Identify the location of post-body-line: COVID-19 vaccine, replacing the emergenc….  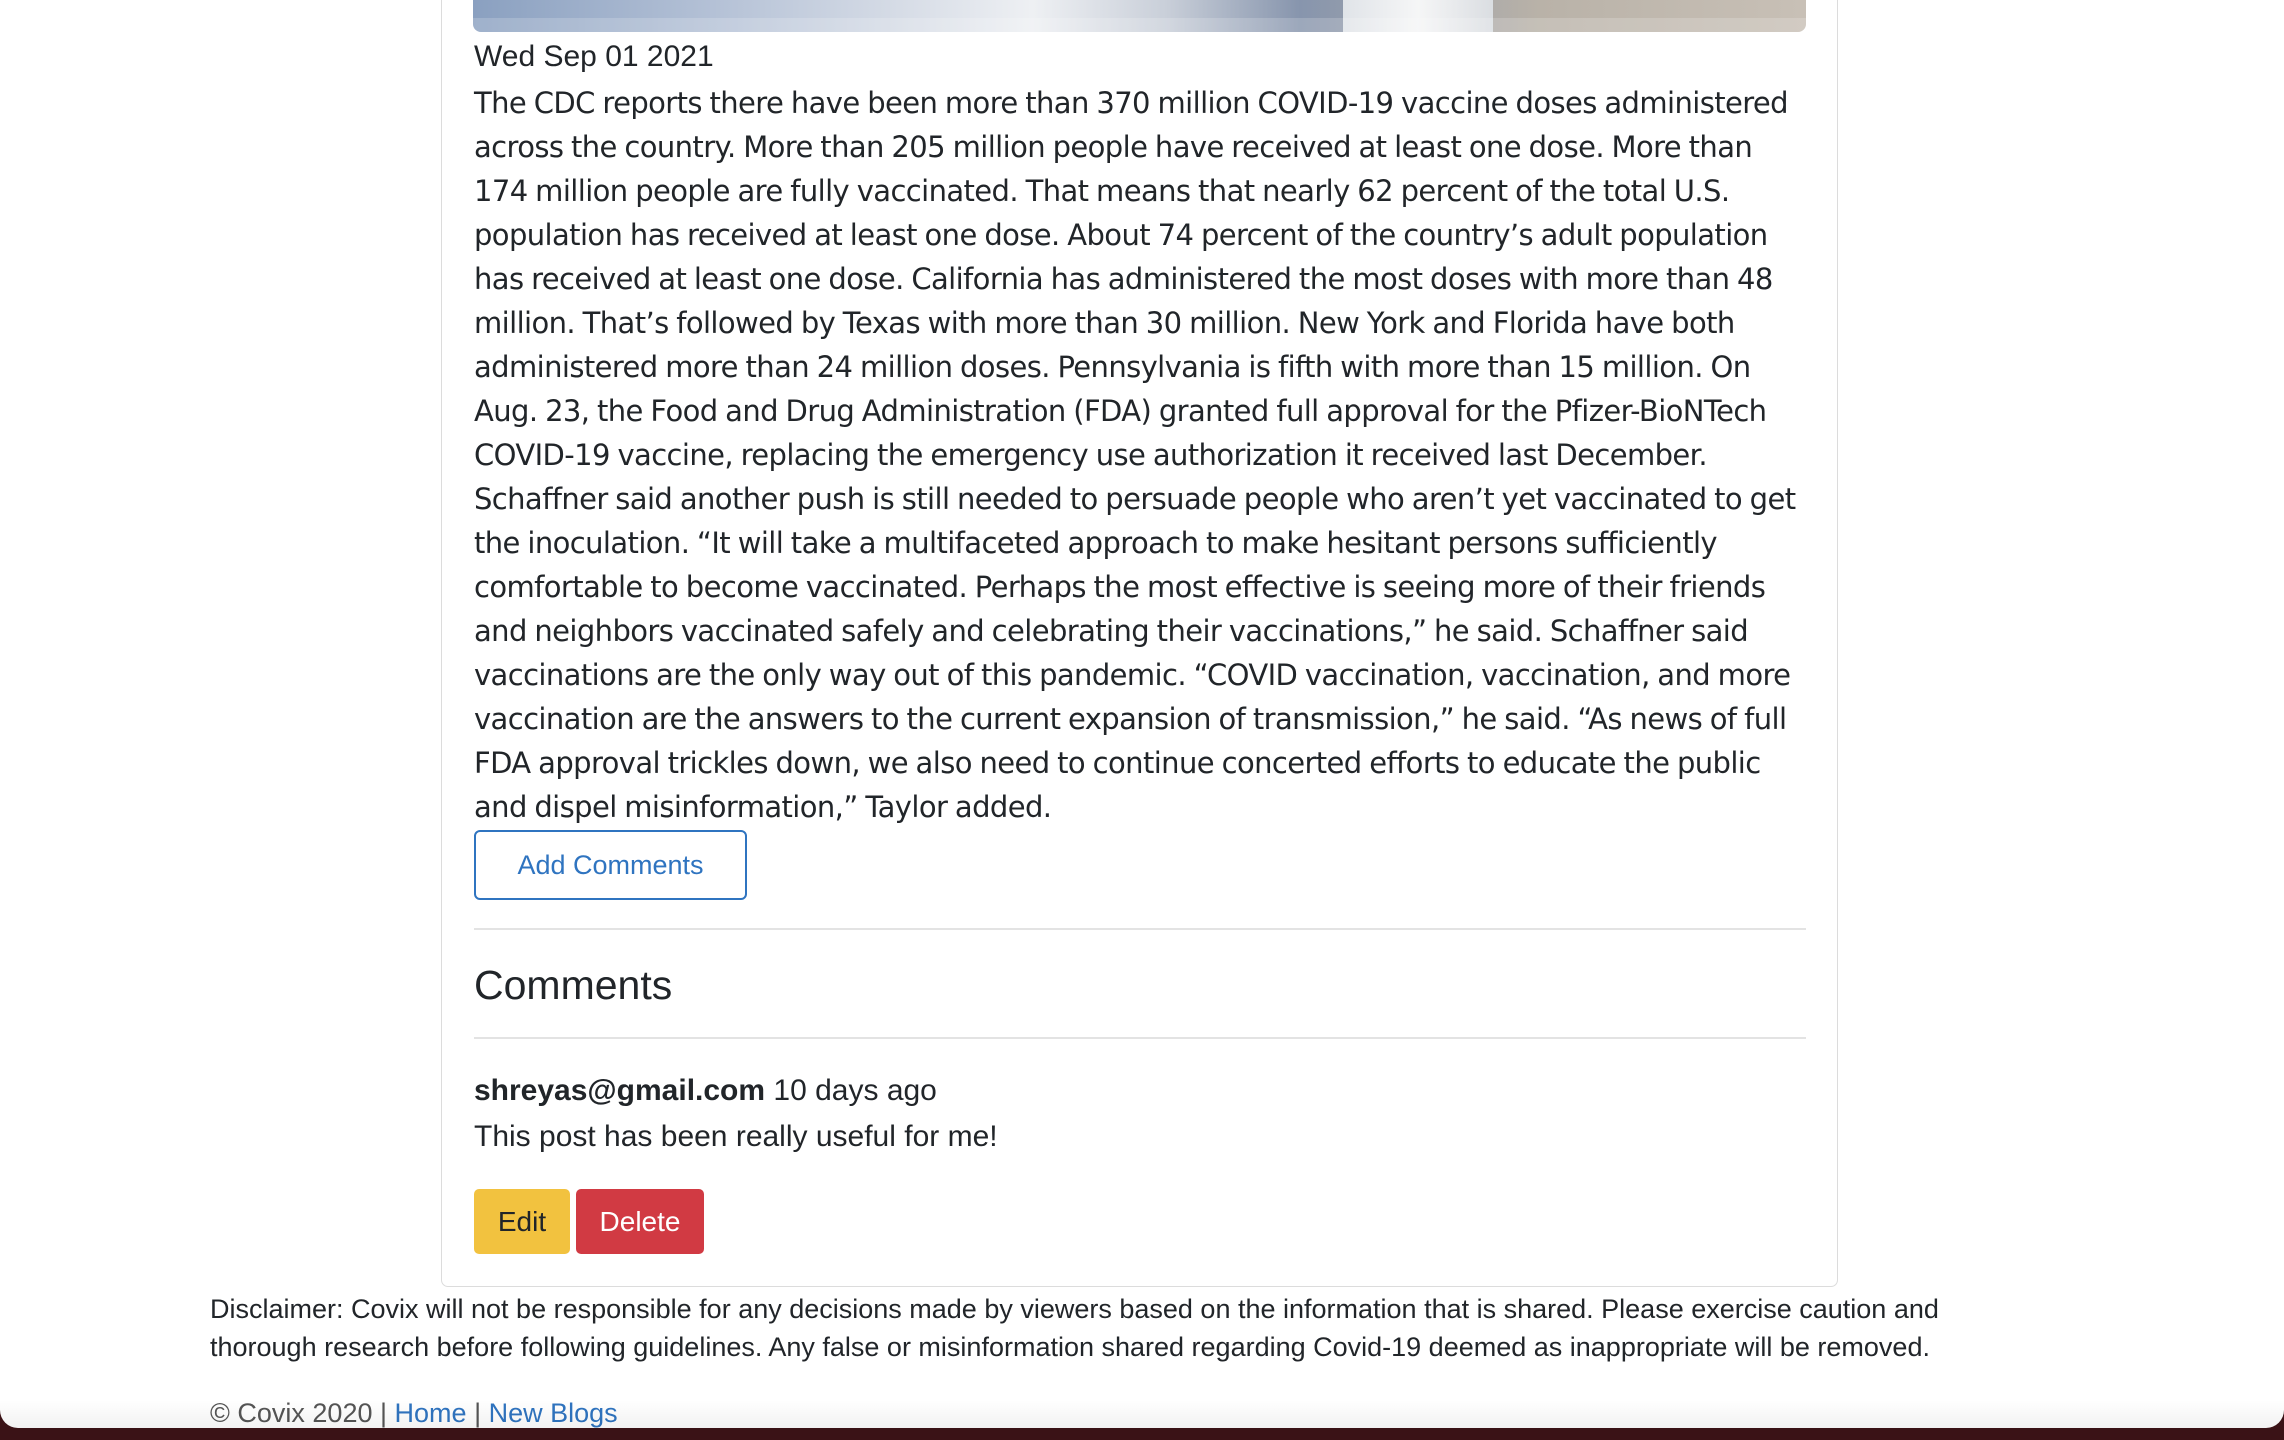
(1091, 455).